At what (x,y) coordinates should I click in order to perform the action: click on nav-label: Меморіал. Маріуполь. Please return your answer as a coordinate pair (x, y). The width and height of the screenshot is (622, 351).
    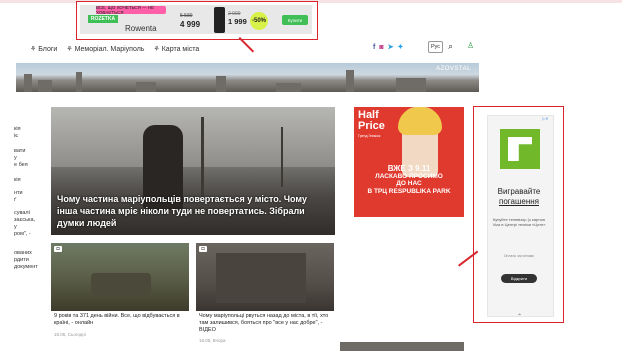
    Looking at the image, I should click on (109, 49).